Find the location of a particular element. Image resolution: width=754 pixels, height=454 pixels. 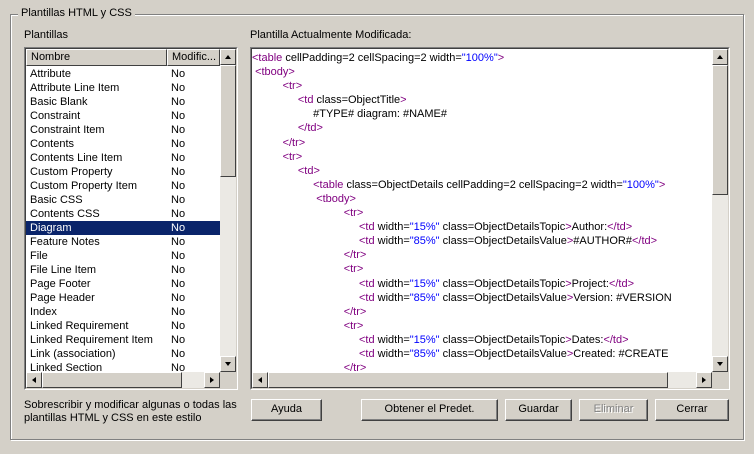

list-item: Linked Section No is located at coordinates (123, 366).